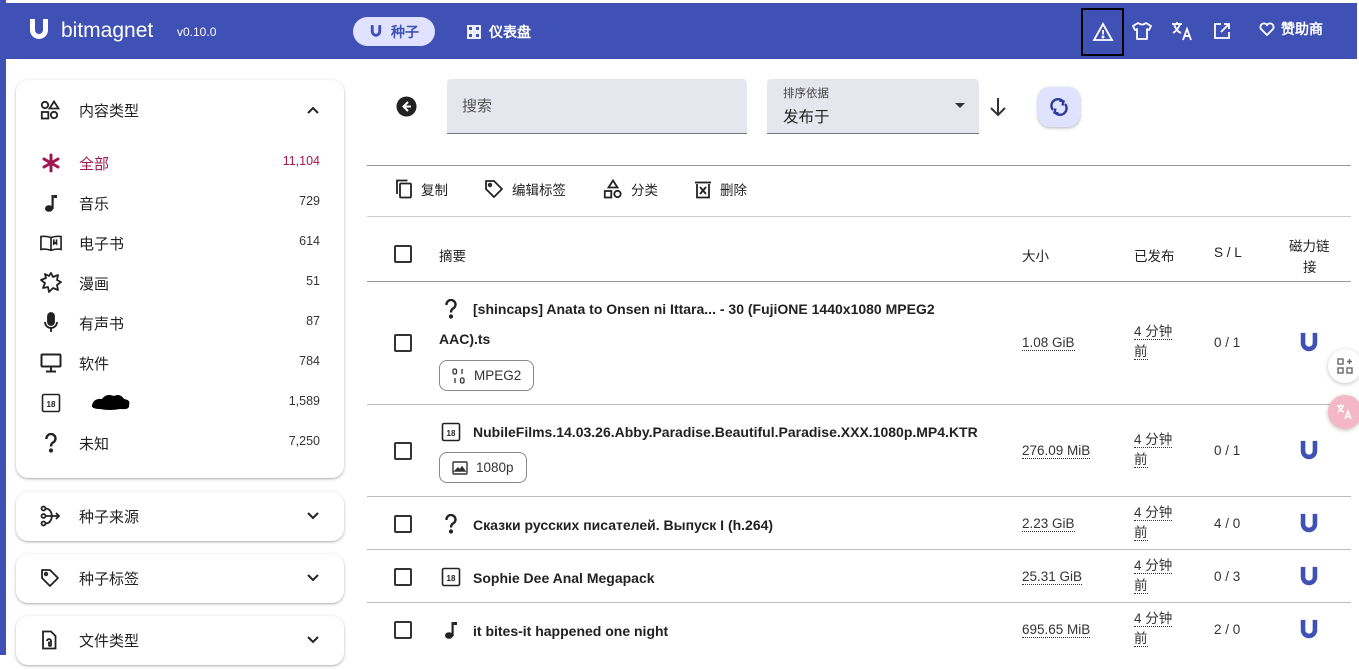 Image resolution: width=1359 pixels, height=670 pixels. Describe the element at coordinates (1048, 524) in the screenshot. I see `torrent-size: 2.23 GiB` at that location.